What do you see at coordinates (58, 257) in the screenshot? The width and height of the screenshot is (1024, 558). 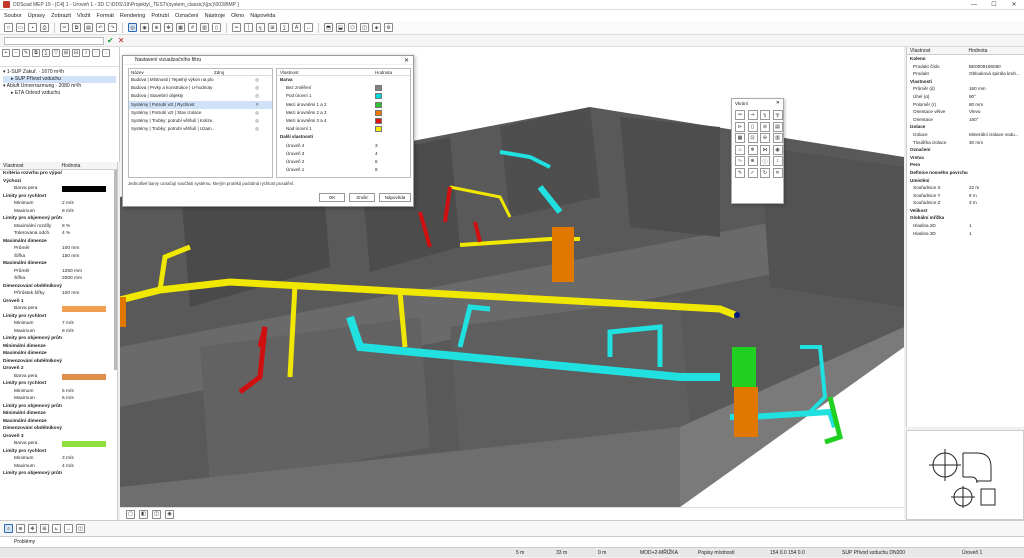 I see `property-row: Šířka150 mm` at bounding box center [58, 257].